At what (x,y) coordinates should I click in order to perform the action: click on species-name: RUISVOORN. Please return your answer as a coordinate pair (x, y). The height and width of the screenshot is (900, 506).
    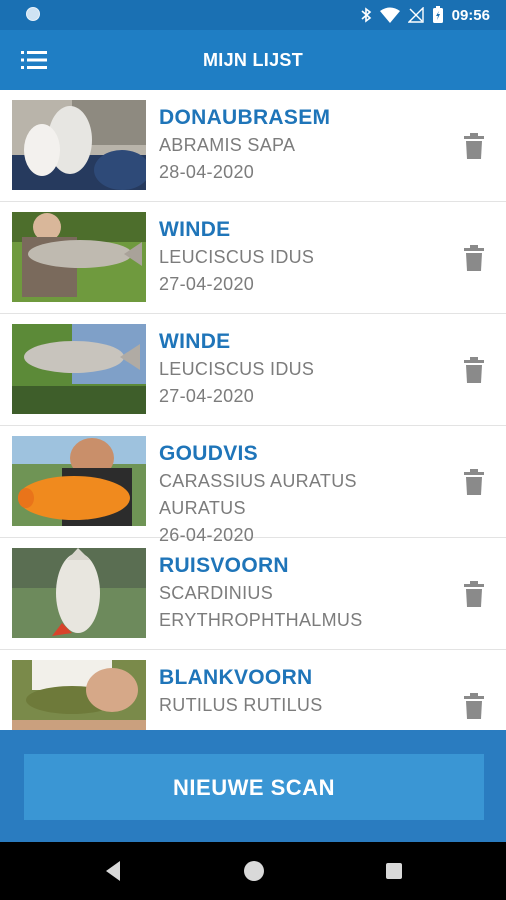
    Looking at the image, I should click on (224, 565).